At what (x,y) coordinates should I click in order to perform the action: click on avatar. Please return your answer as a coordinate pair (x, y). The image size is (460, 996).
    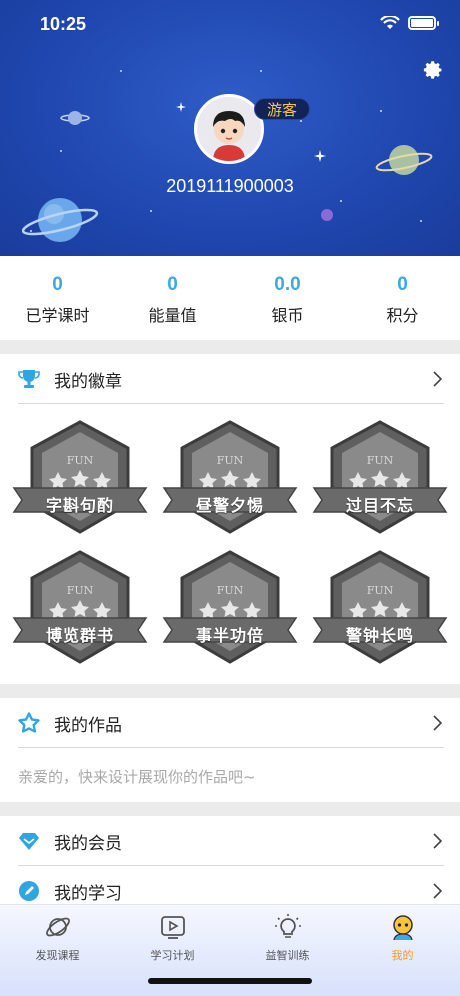
    Looking at the image, I should click on (229, 129).